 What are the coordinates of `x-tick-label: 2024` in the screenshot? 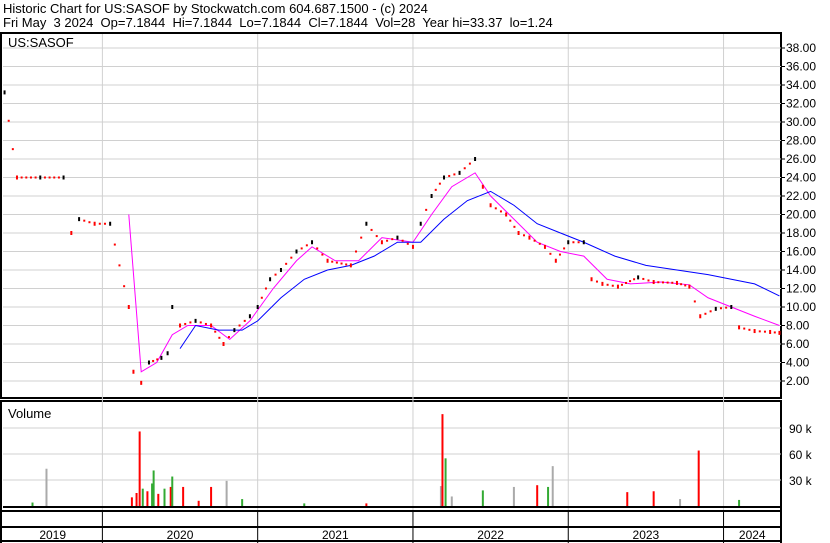 It's located at (752, 535).